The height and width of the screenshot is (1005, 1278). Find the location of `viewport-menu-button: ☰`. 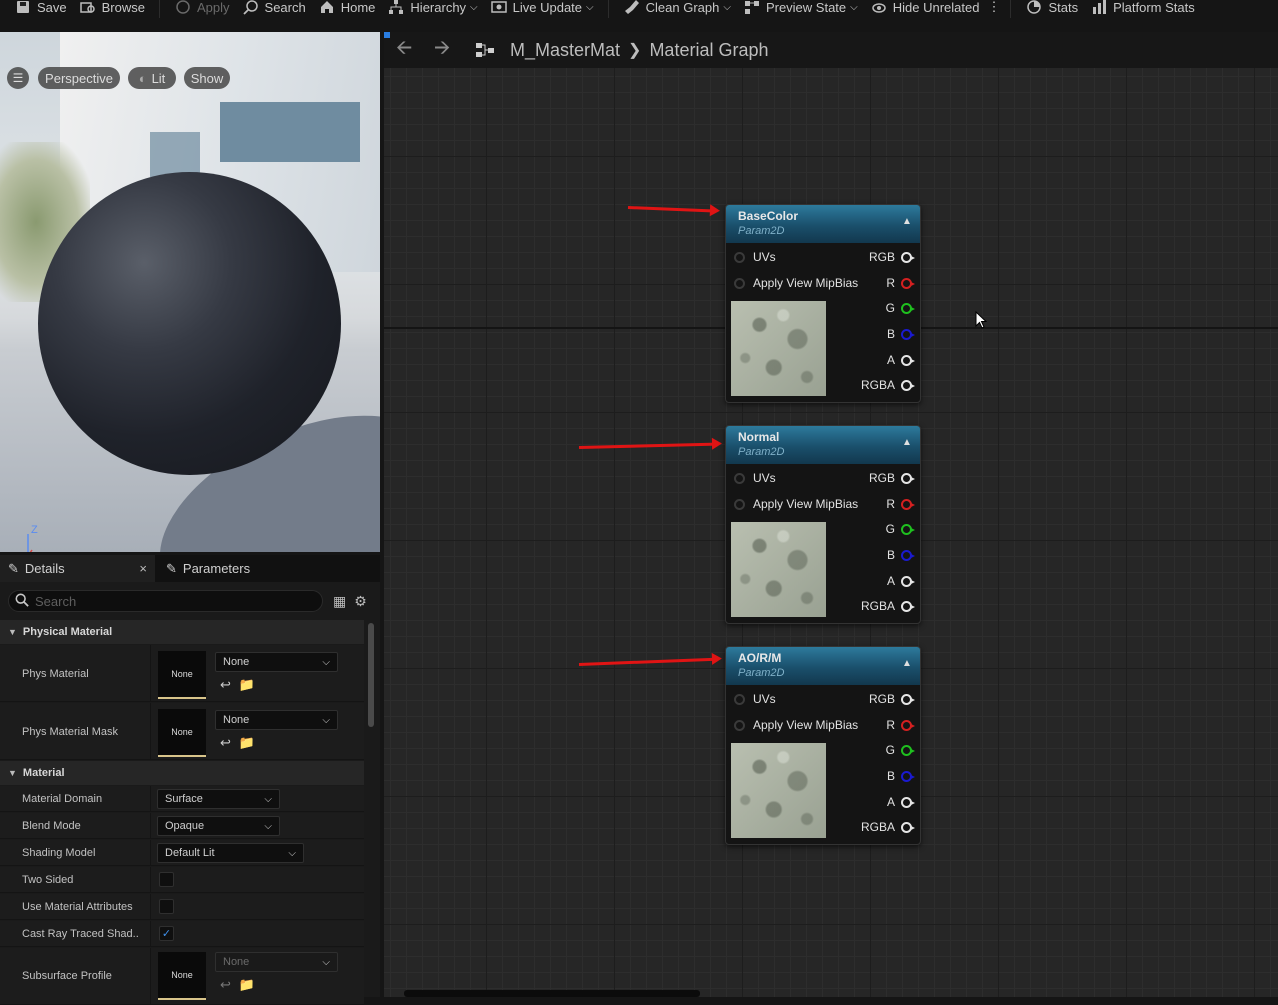

viewport-menu-button: ☰ is located at coordinates (18, 78).